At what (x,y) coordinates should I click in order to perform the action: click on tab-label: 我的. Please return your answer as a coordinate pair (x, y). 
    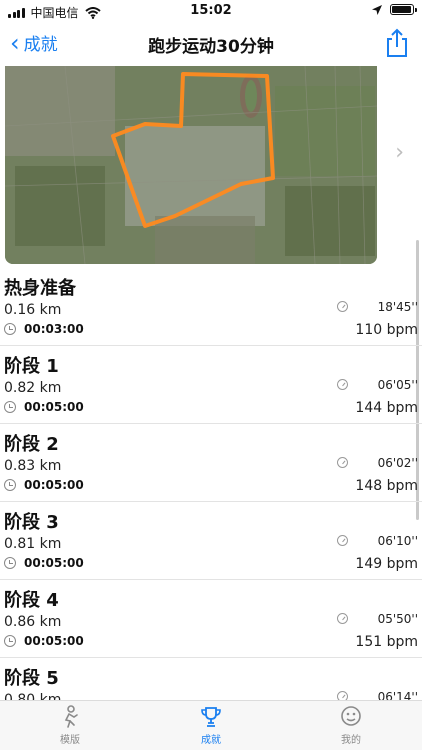
    Looking at the image, I should click on (351, 740).